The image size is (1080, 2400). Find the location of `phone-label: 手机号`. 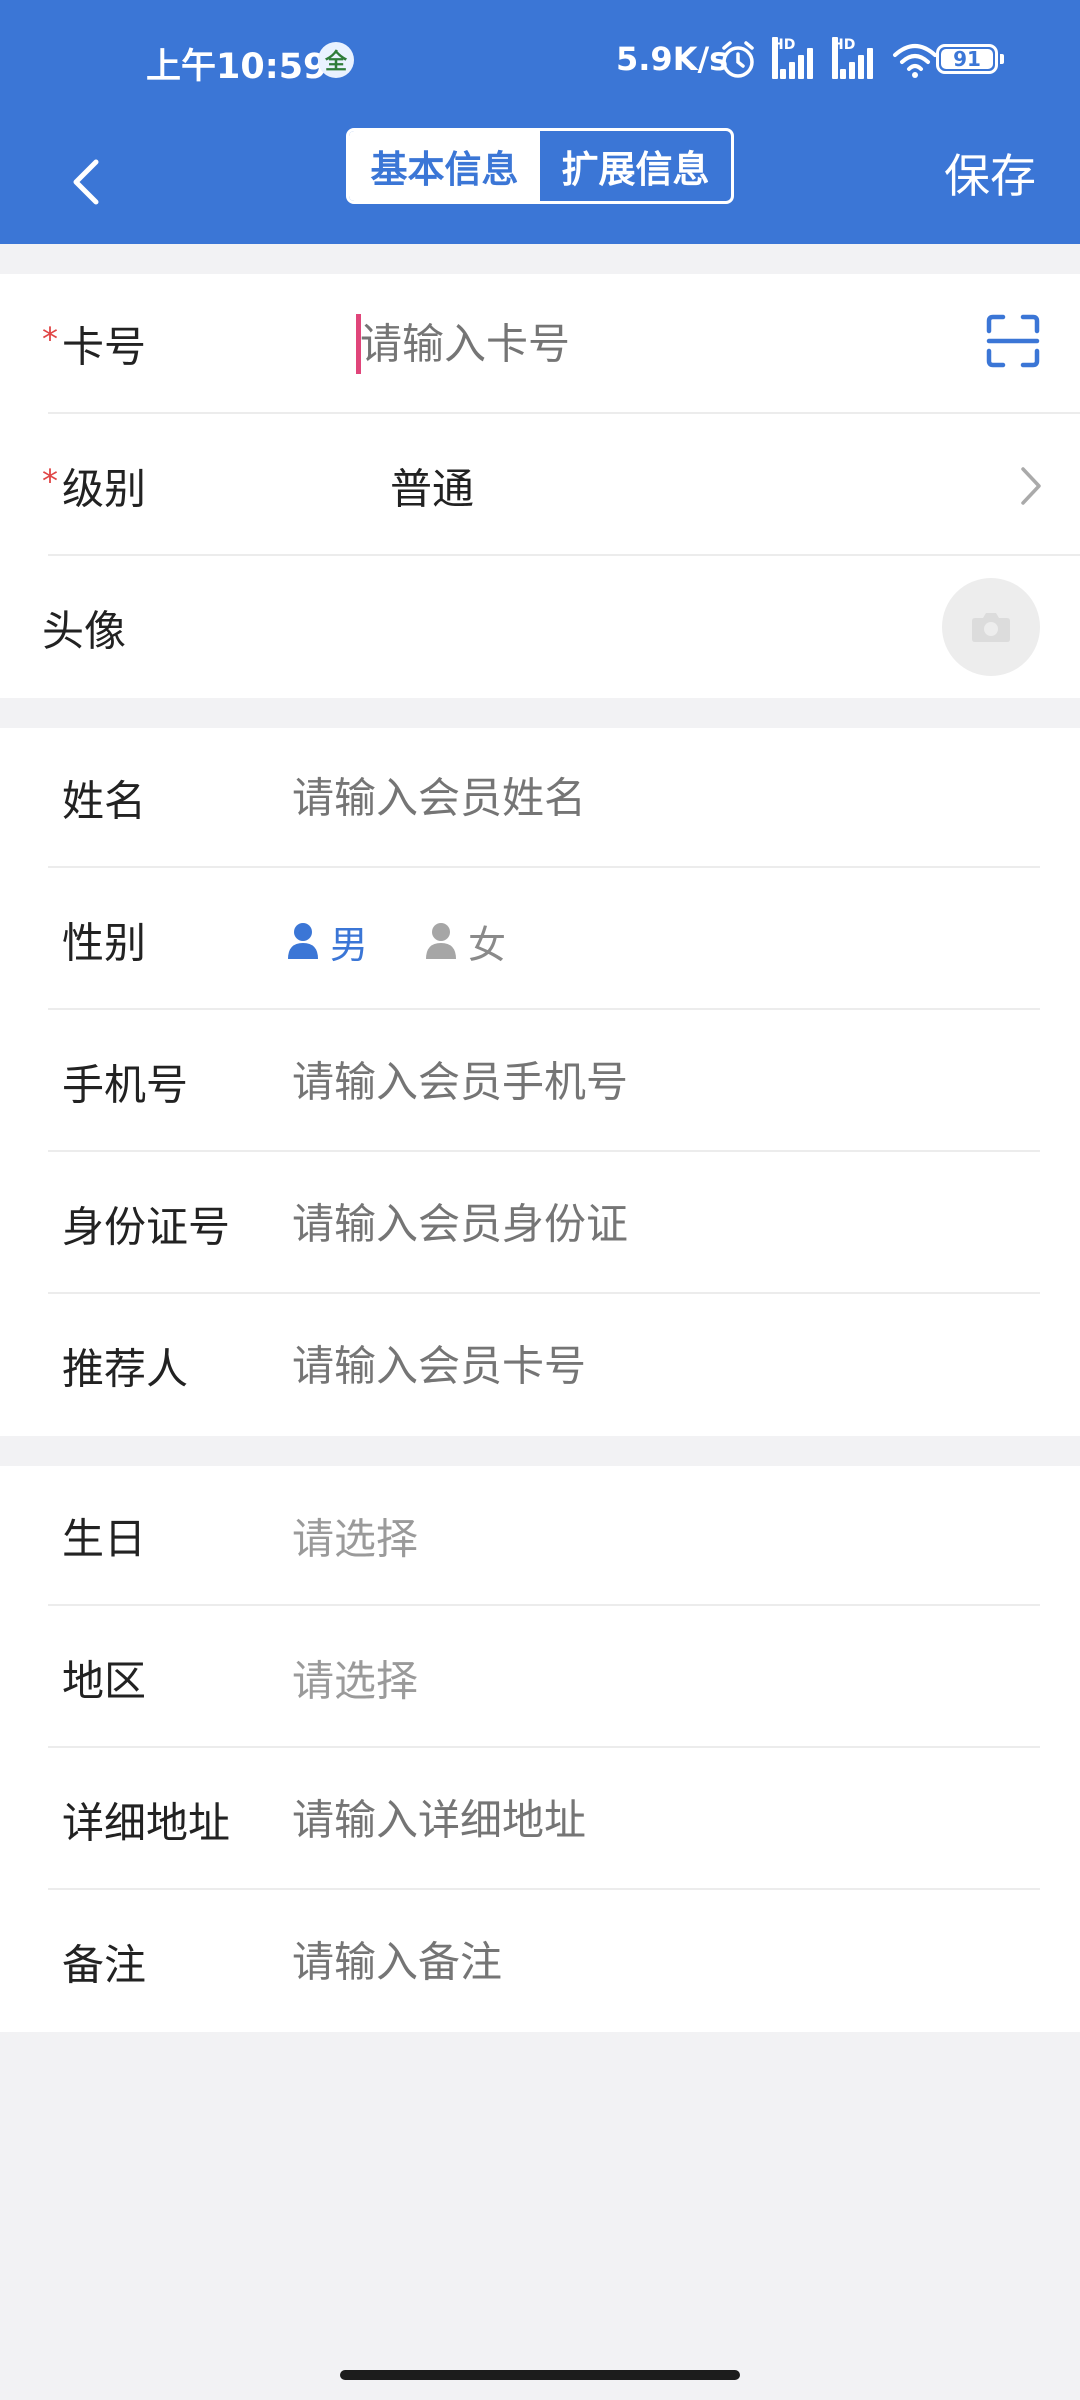

phone-label: 手机号 is located at coordinates (125, 1085).